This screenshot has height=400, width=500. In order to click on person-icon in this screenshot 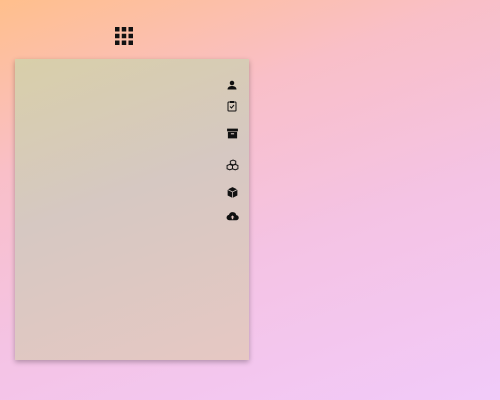, I will do `click(232, 85)`.